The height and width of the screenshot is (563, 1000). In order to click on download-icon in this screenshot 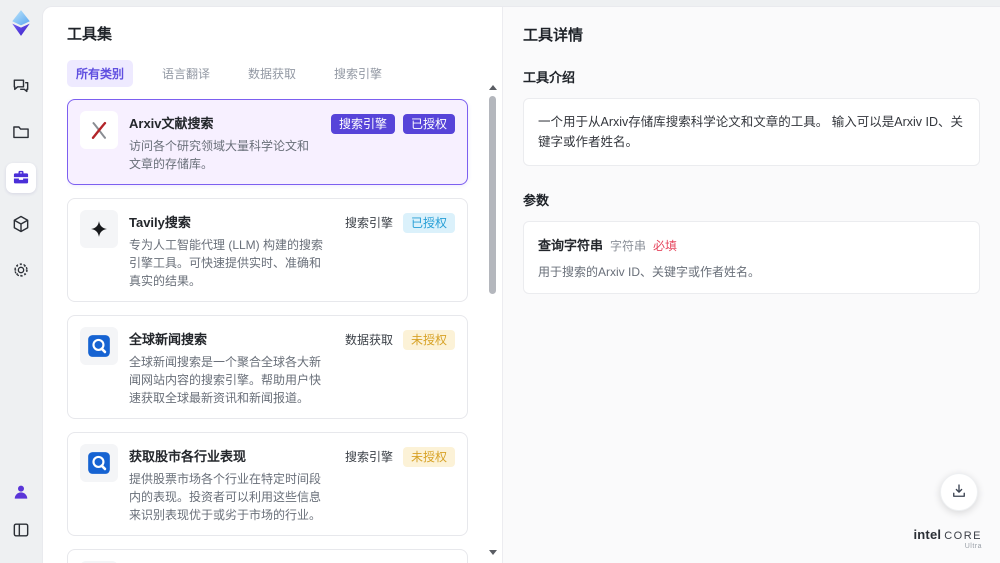, I will do `click(959, 492)`.